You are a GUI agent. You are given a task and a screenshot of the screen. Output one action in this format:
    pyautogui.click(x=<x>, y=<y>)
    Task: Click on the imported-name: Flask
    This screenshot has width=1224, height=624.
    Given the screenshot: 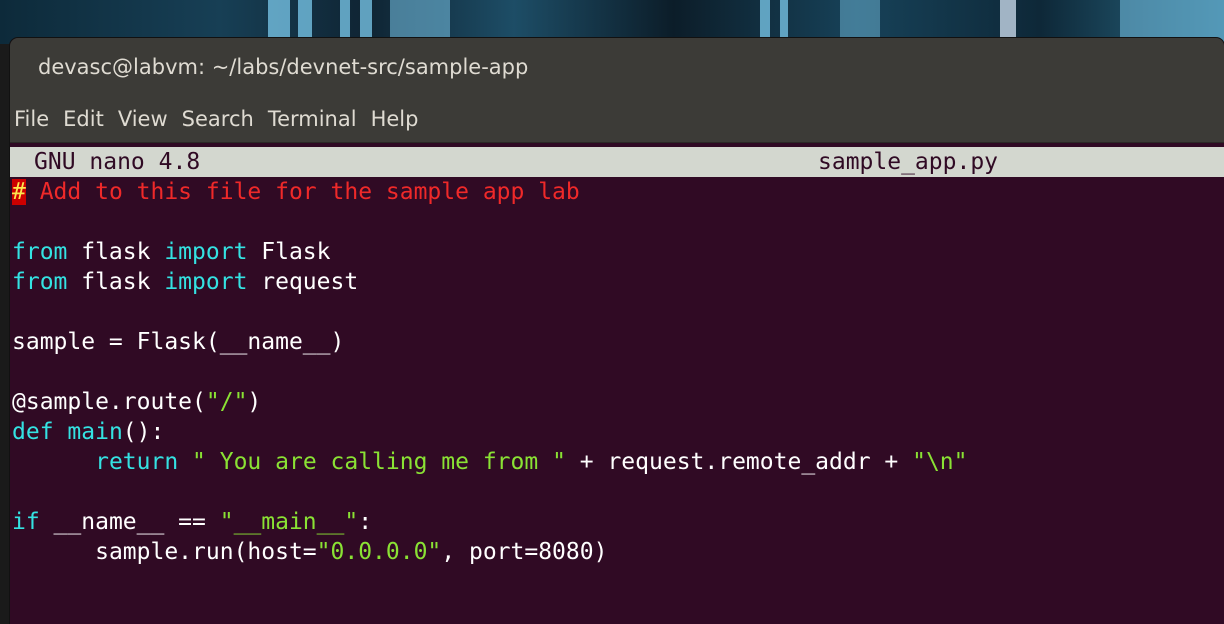 What is the action you would take?
    pyautogui.click(x=289, y=252)
    